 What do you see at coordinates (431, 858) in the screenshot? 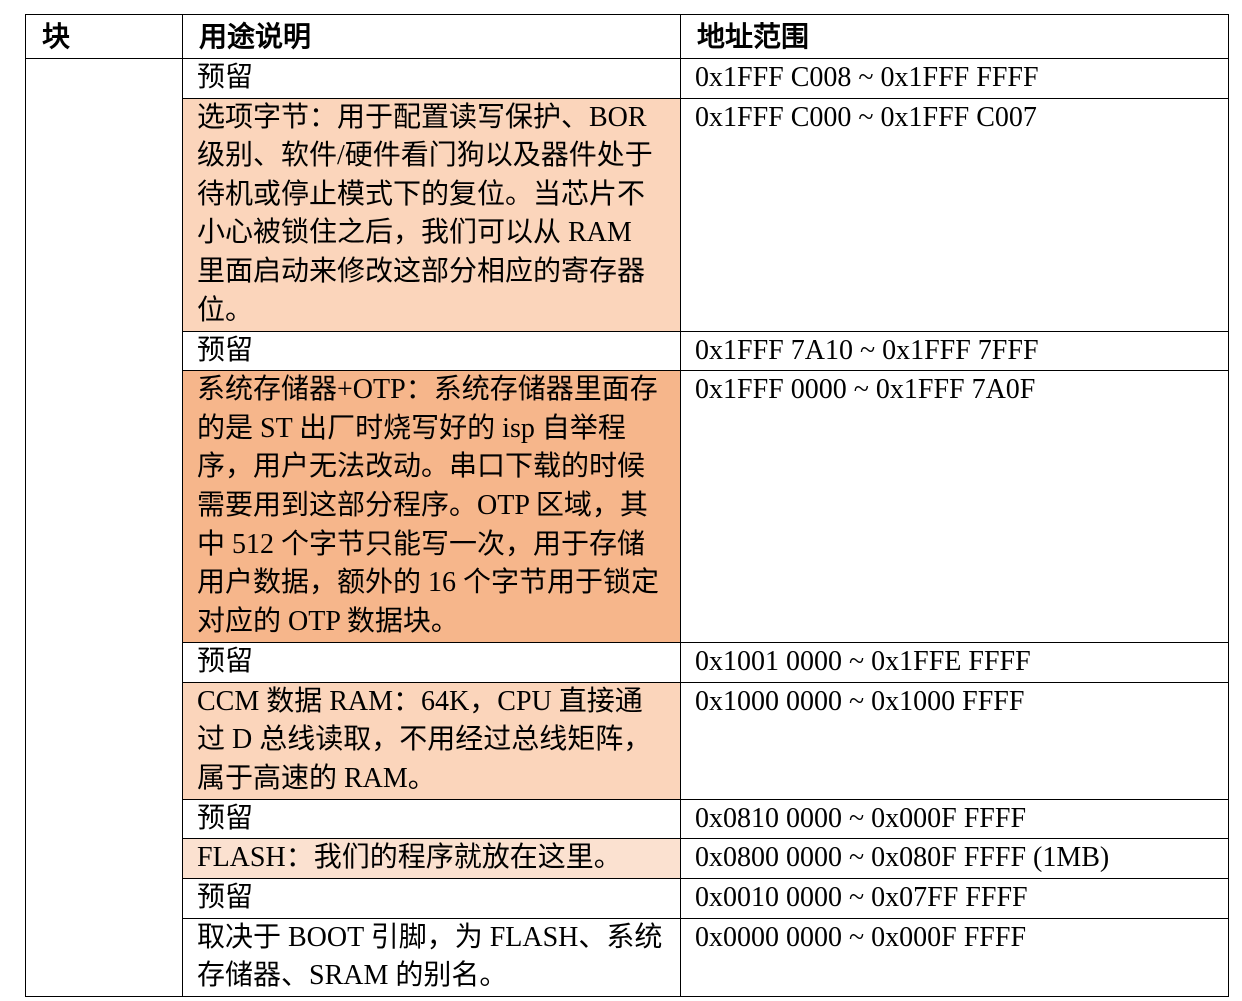
I see `purpose-cell: FLASH：我们的程序就放在这里。` at bounding box center [431, 858].